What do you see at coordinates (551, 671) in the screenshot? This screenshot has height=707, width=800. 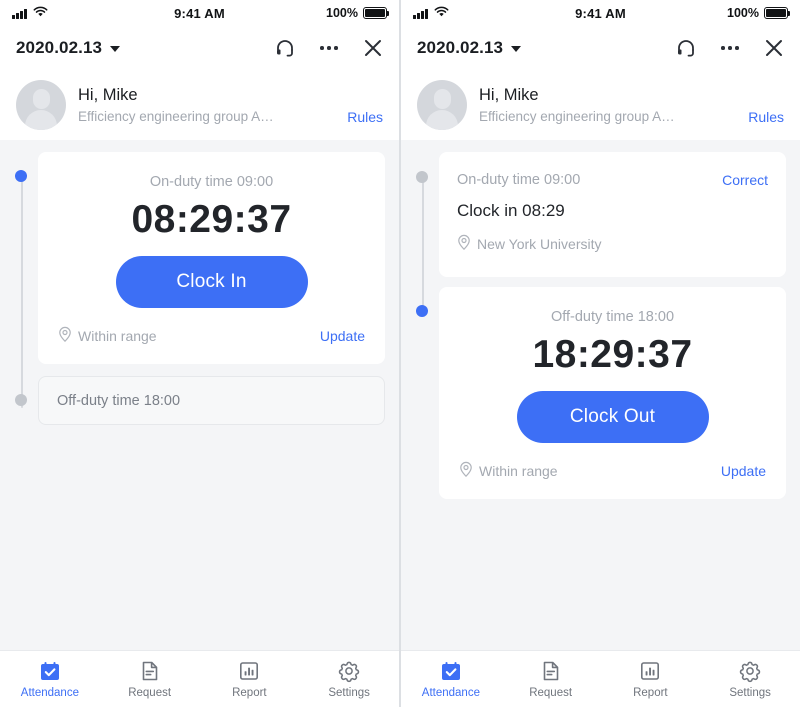 I see `document-icon` at bounding box center [551, 671].